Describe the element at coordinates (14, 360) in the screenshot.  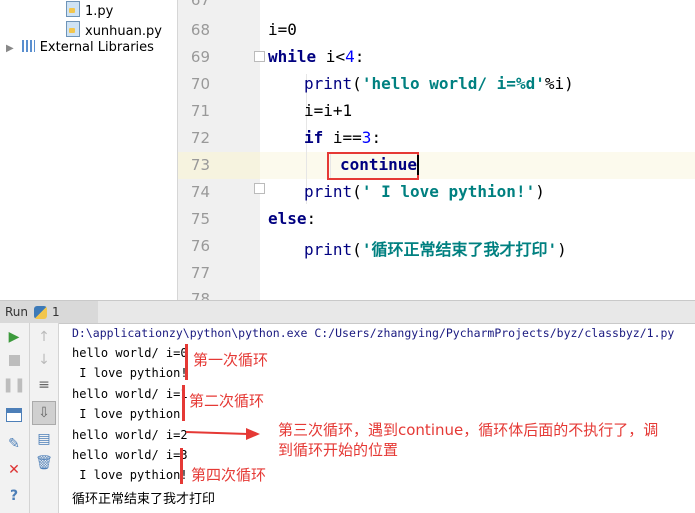
I see `stop-icon` at that location.